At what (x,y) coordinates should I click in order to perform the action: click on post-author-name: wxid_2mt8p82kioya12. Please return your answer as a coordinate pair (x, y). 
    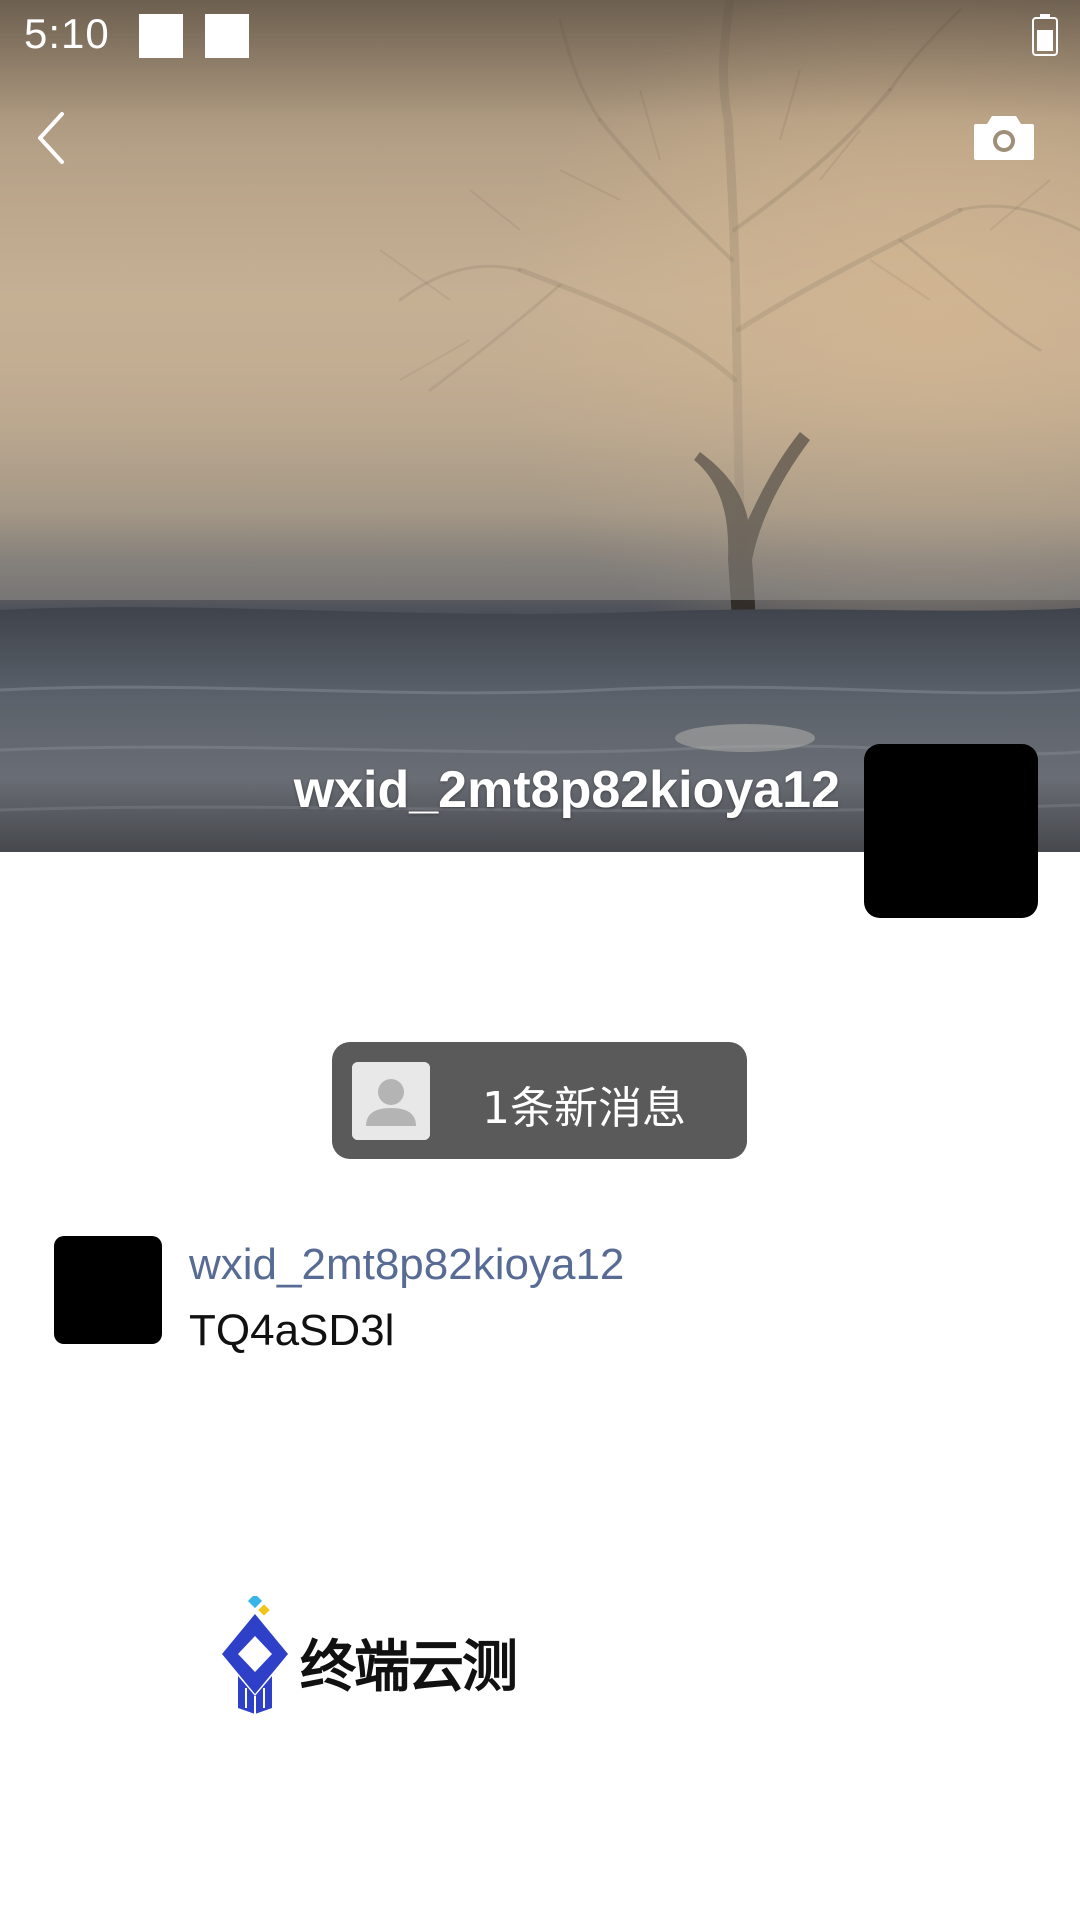
    Looking at the image, I should click on (406, 1265).